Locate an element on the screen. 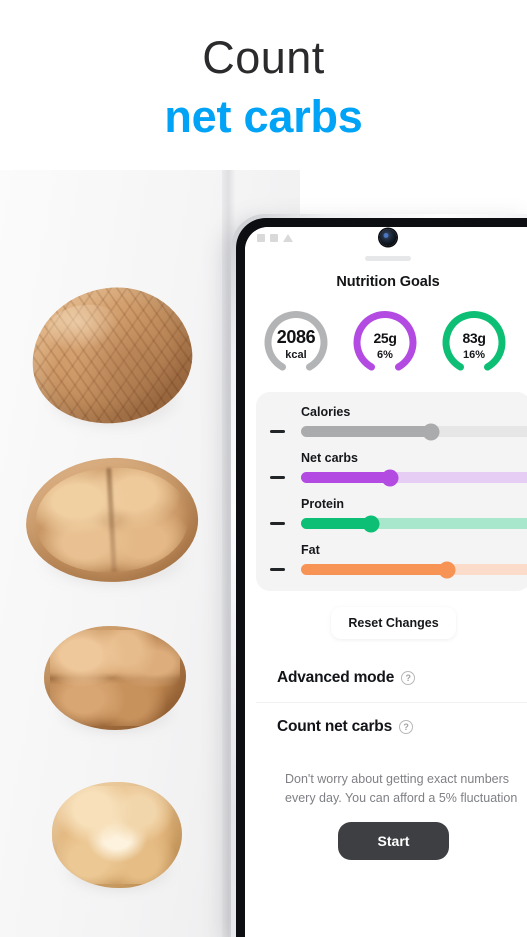  headline-line-2: net carbs is located at coordinates (263, 116).